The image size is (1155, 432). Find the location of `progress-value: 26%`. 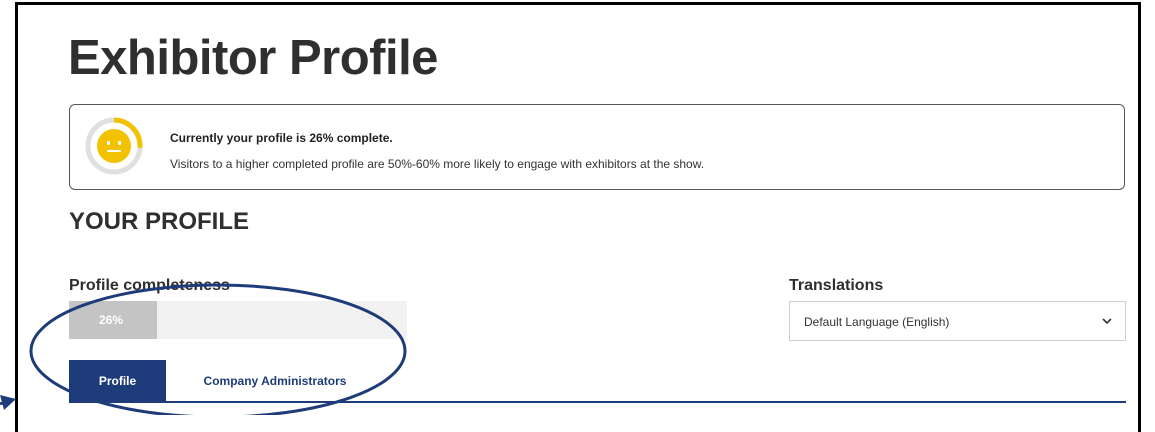

progress-value: 26% is located at coordinates (111, 320).